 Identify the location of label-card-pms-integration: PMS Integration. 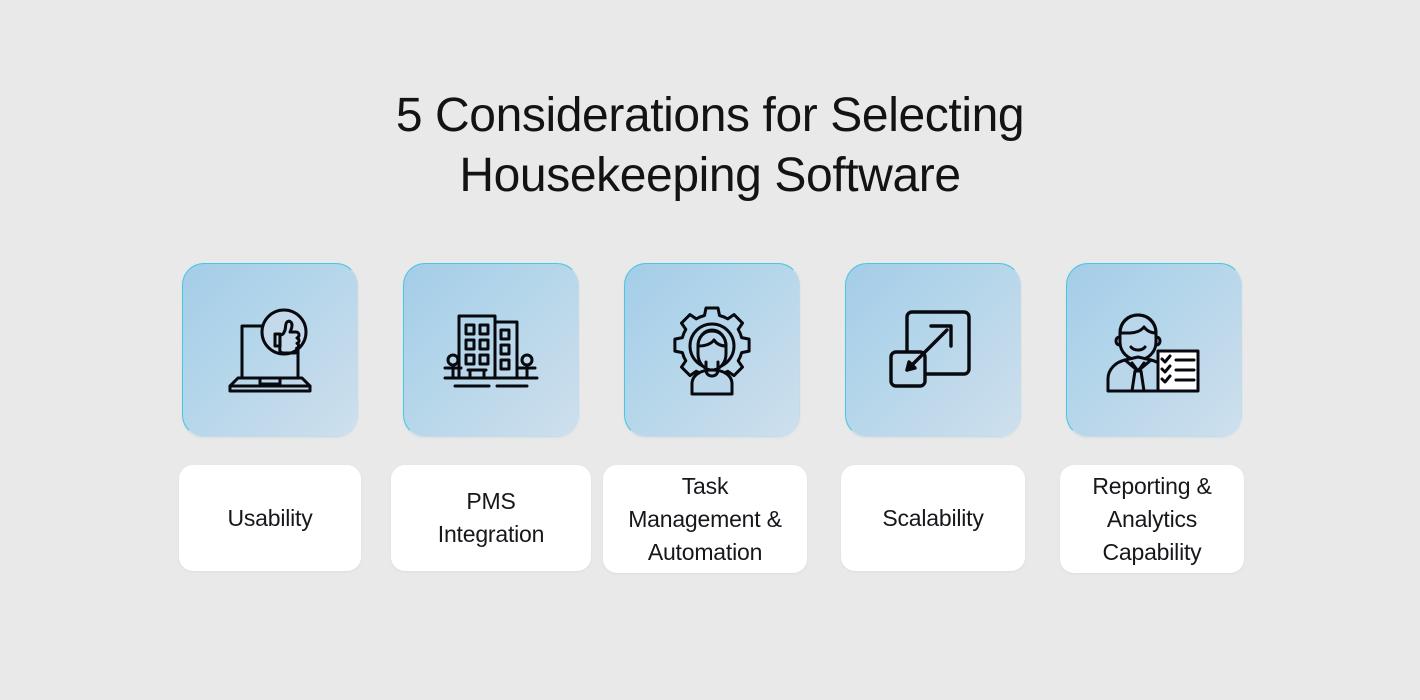
(491, 518).